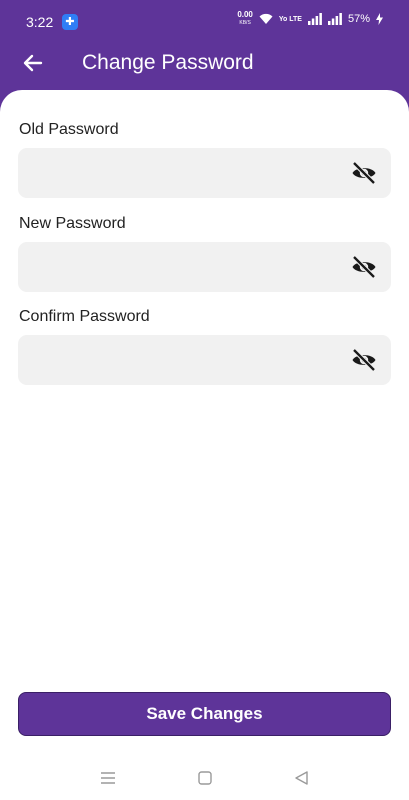 Image resolution: width=409 pixels, height=800 pixels. I want to click on old-password-field, so click(204, 173).